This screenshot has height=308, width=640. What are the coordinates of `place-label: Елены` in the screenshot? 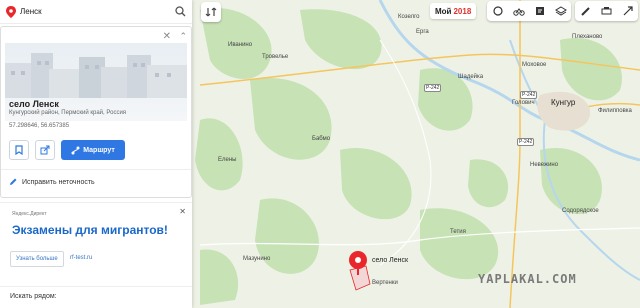 It's located at (227, 160).